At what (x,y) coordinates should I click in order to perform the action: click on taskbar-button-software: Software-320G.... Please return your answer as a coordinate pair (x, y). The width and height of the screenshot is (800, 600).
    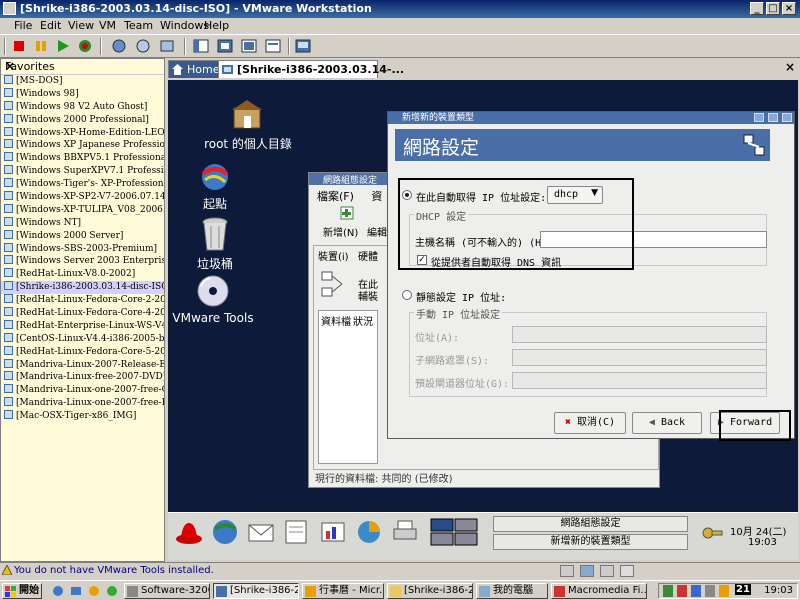
    Looking at the image, I should click on (167, 591).